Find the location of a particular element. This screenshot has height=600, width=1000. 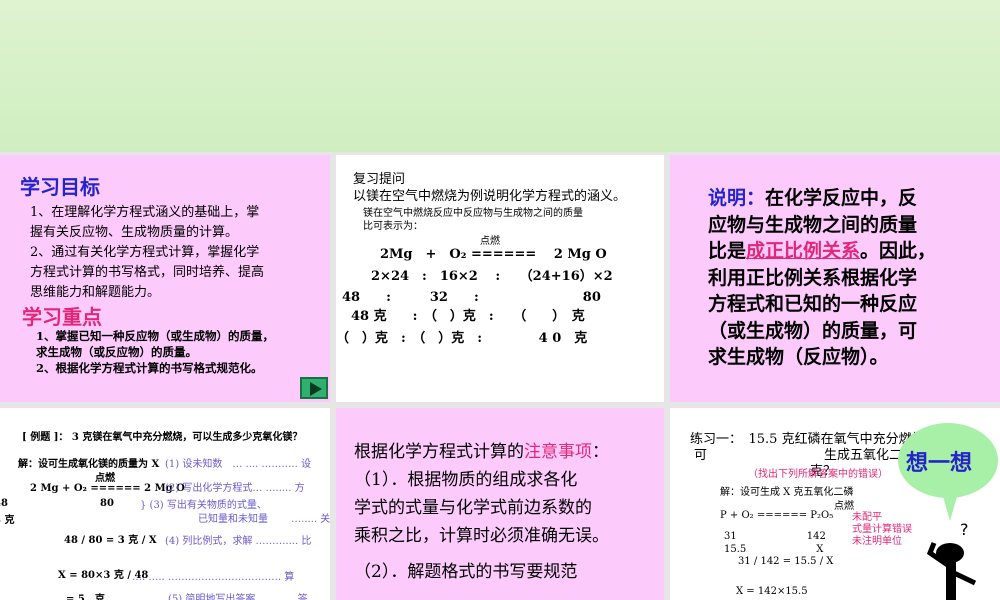

focus-title: 学习重点 is located at coordinates (62, 317).